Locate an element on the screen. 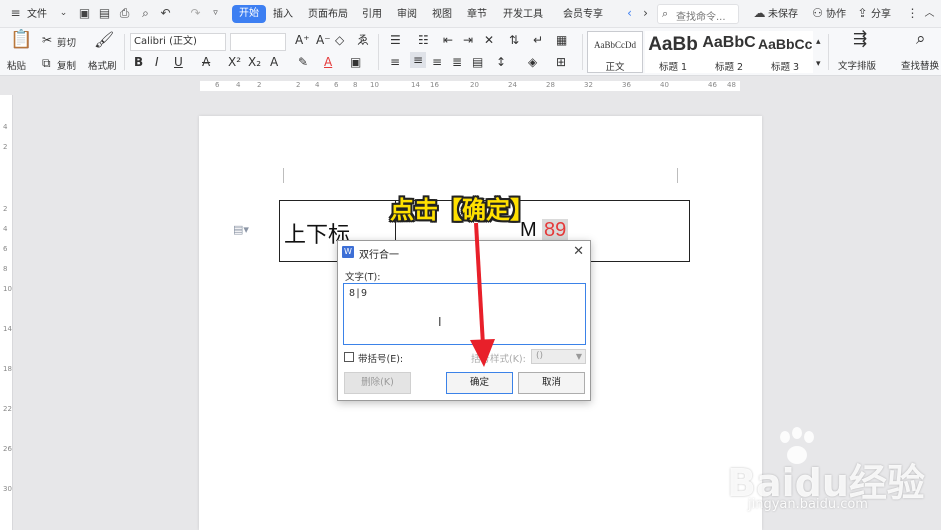  style-heading-3: AaBbCc 标题 3 is located at coordinates (785, 52).